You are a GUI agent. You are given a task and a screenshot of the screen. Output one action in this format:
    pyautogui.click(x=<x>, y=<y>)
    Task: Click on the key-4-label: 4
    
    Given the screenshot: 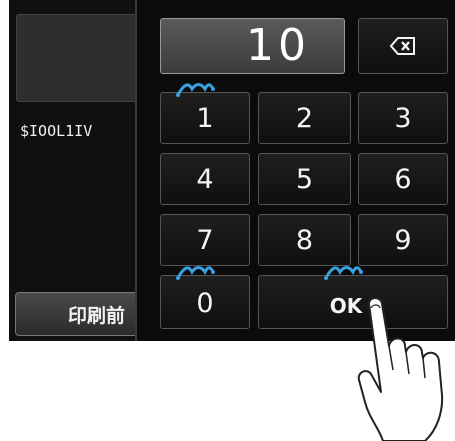 What is the action you would take?
    pyautogui.click(x=205, y=179)
    